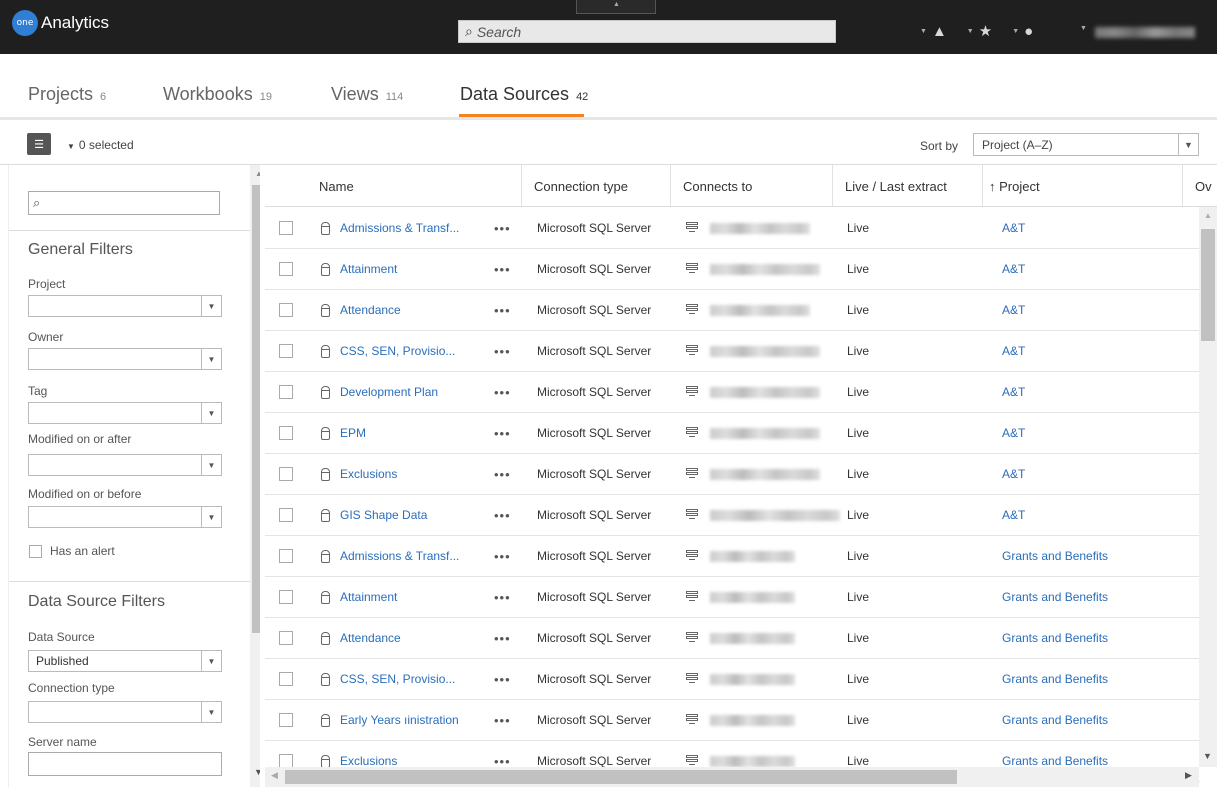 This screenshot has width=1217, height=787. I want to click on tab-workbooks: Workbooks 19, so click(217, 94).